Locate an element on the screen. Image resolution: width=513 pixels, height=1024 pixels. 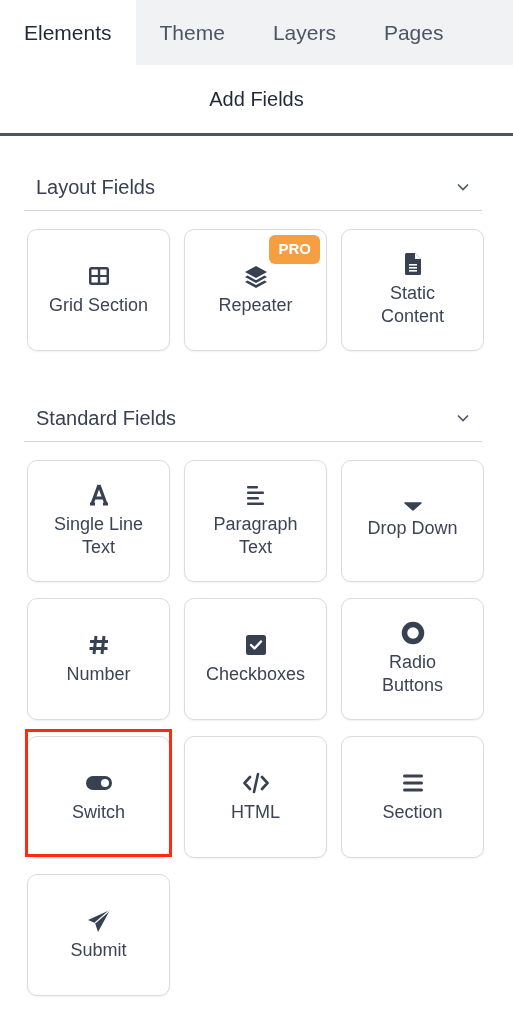
pro-badge: PRO is located at coordinates (294, 249).